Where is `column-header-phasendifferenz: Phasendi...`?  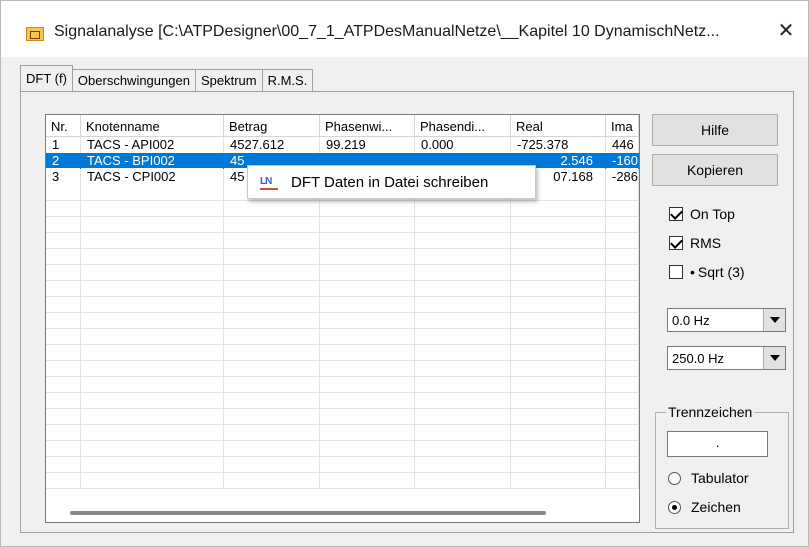
column-header-phasendifferenz: Phasendi... is located at coordinates (463, 126).